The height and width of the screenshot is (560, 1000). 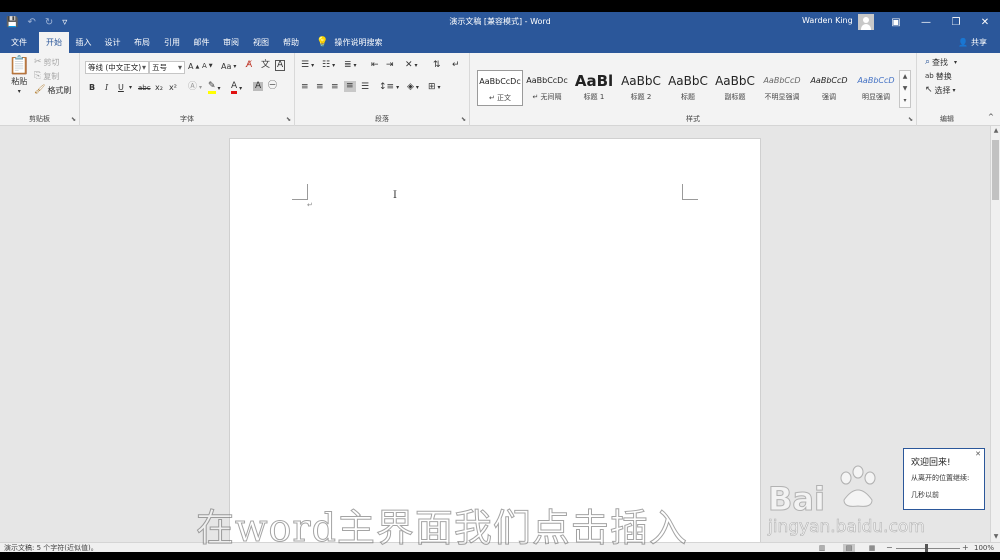 I want to click on word-count-status: 演示文稿: 5 个字符(近似值)。, so click(x=51, y=547).